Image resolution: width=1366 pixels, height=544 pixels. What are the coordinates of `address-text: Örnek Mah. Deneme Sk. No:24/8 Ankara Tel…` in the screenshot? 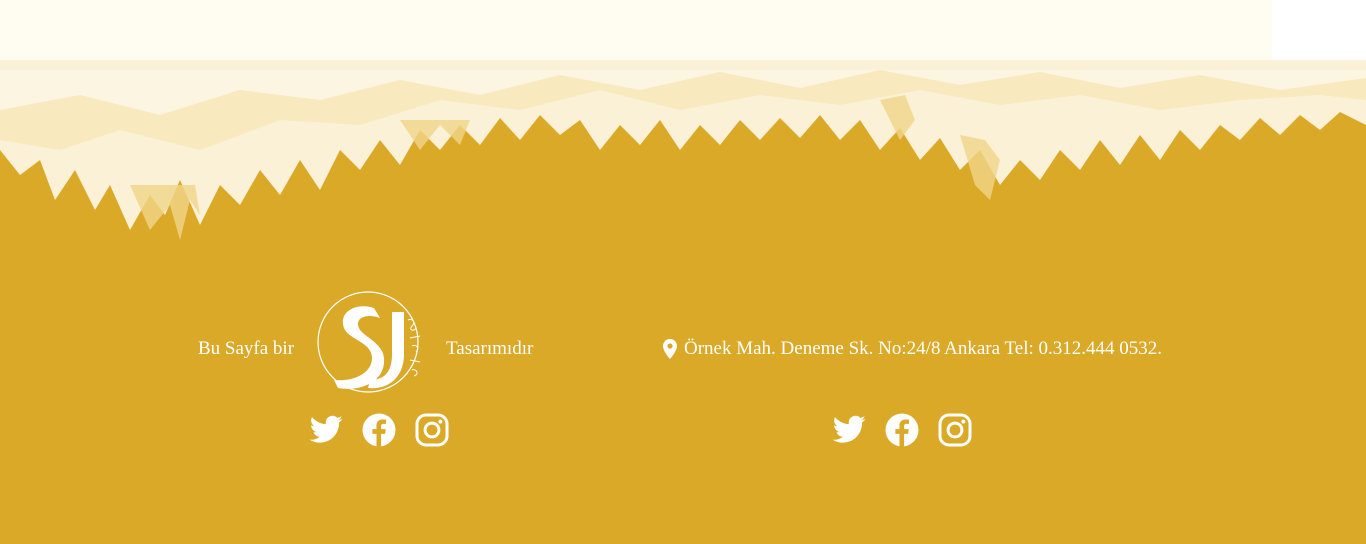 It's located at (923, 348).